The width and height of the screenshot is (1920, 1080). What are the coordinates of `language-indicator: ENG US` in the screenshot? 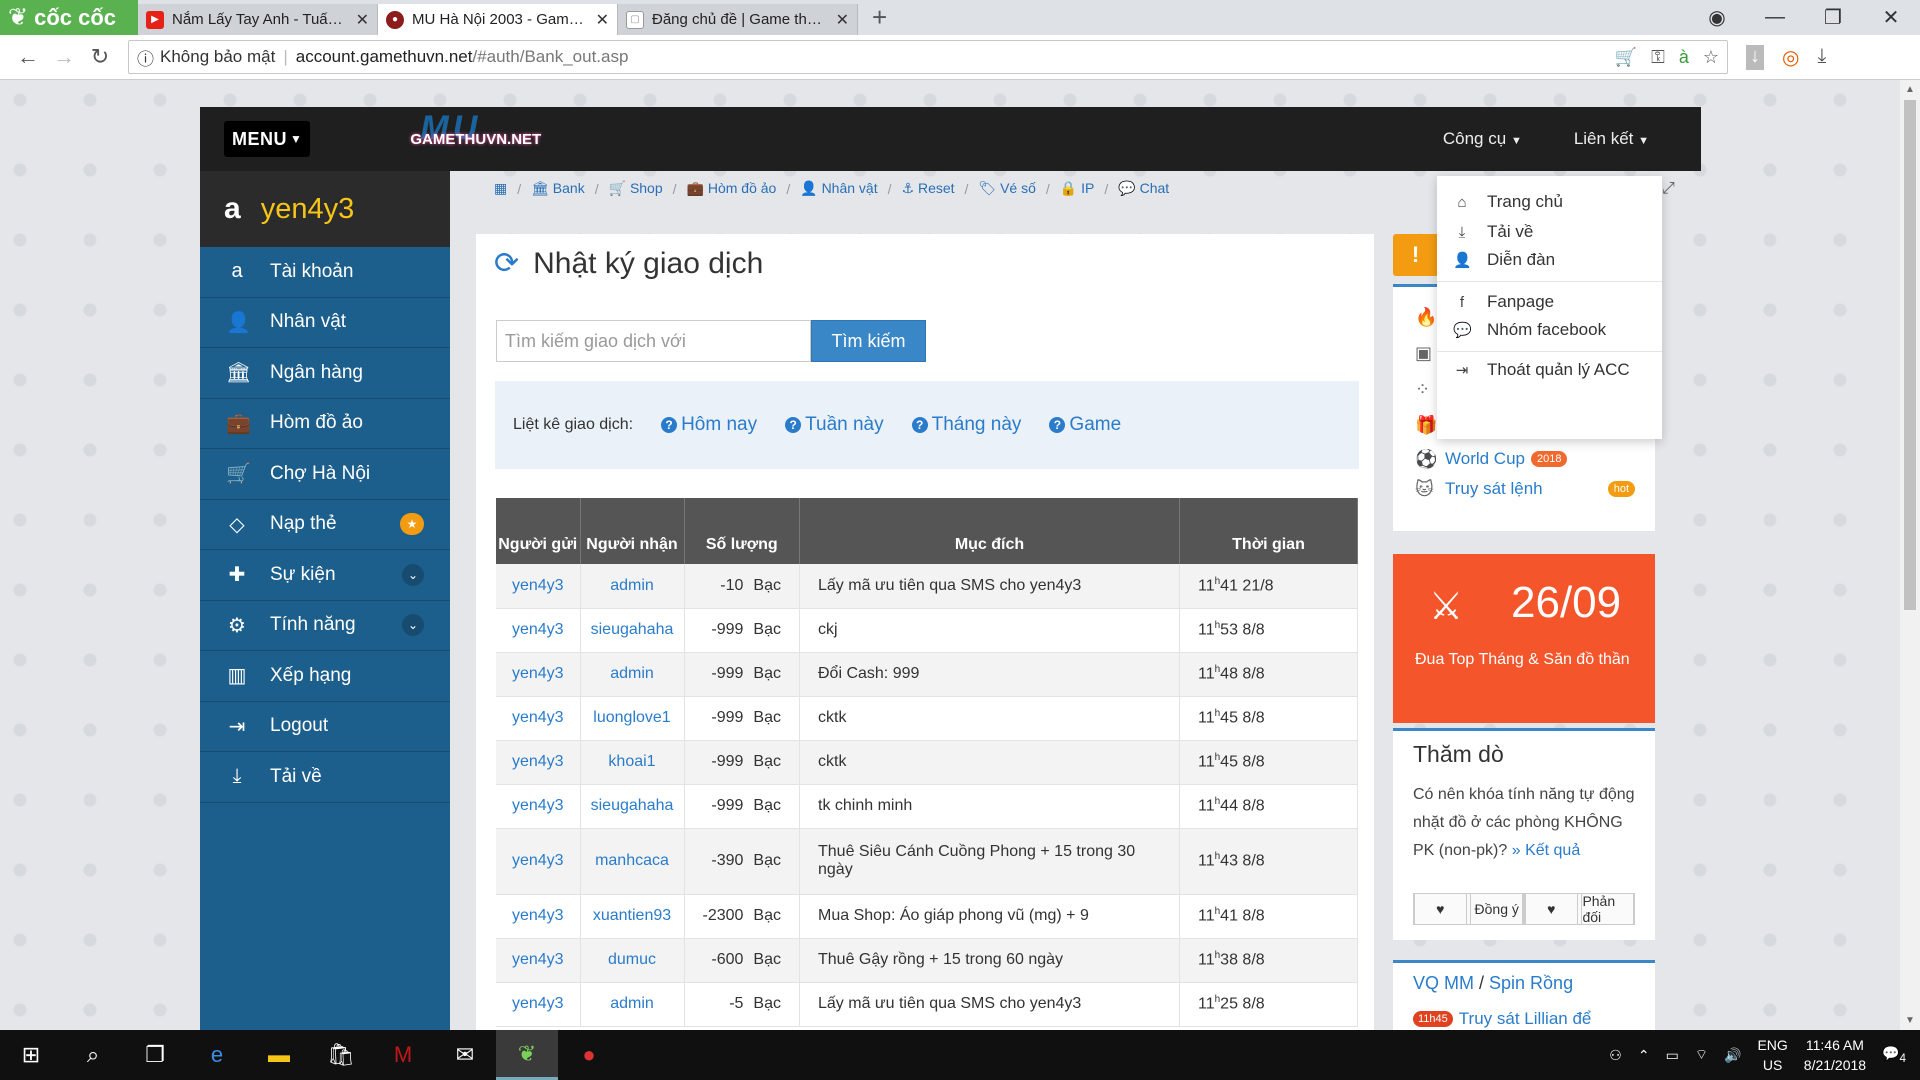 It's located at (1772, 1055).